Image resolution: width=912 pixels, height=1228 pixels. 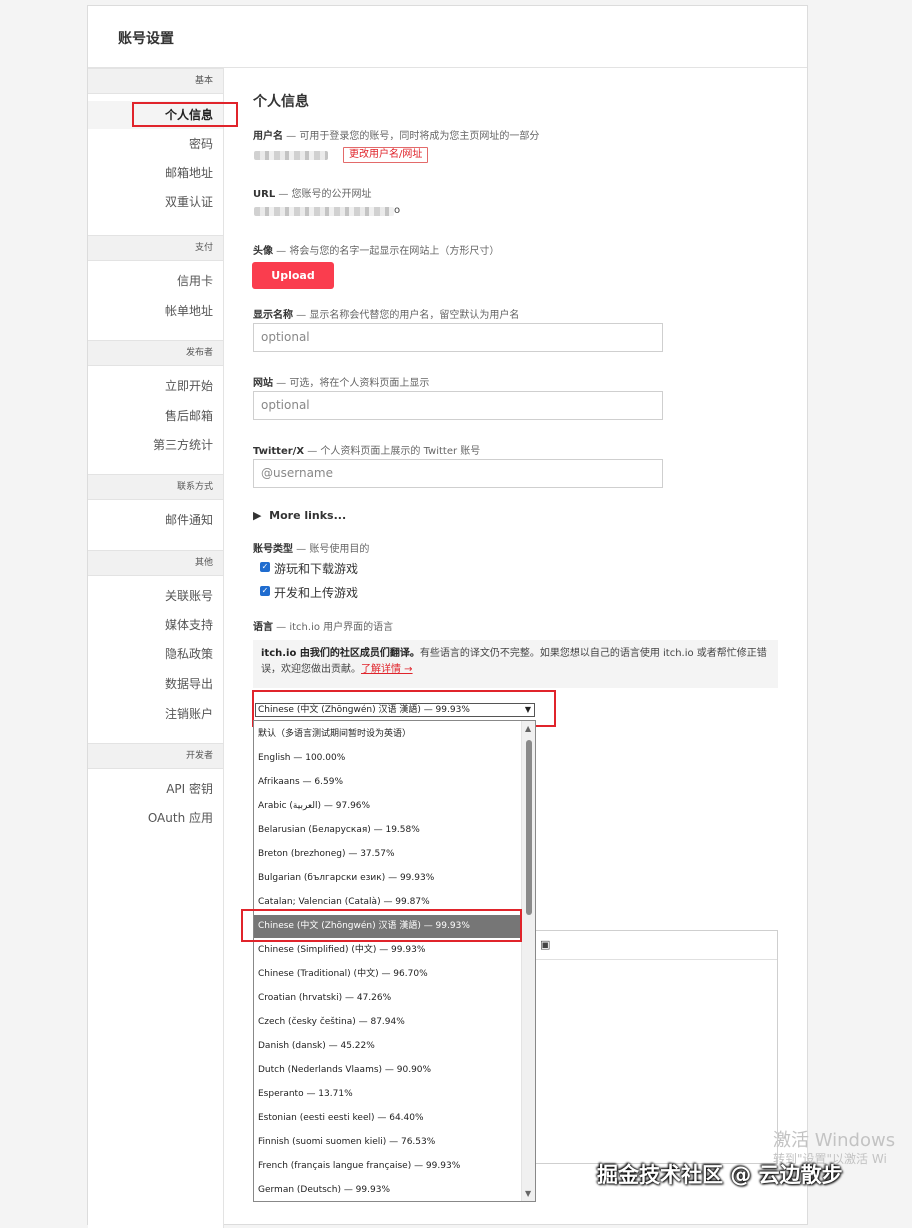 I want to click on language-option: Breton (brezhoneg) — 37.57%, so click(x=387, y=854).